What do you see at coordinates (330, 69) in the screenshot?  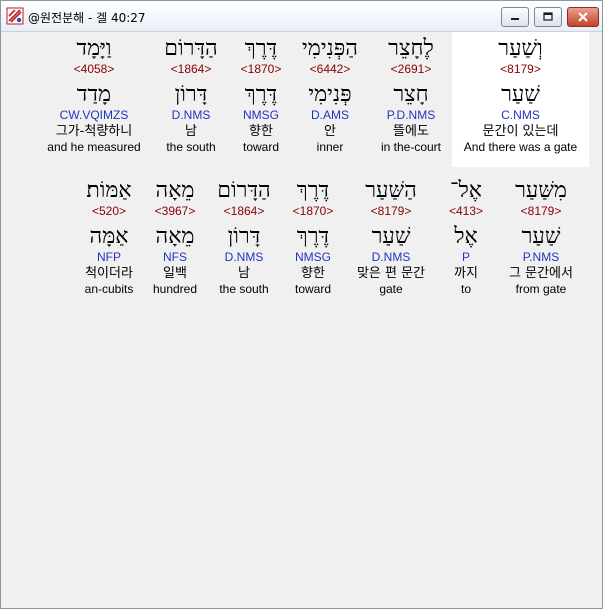 I see `strong-number: <6442>` at bounding box center [330, 69].